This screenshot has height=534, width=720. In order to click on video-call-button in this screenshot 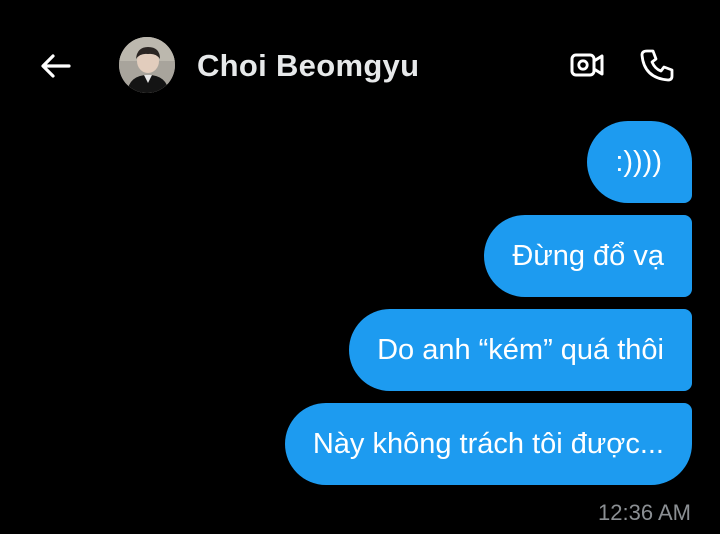, I will do `click(587, 65)`.